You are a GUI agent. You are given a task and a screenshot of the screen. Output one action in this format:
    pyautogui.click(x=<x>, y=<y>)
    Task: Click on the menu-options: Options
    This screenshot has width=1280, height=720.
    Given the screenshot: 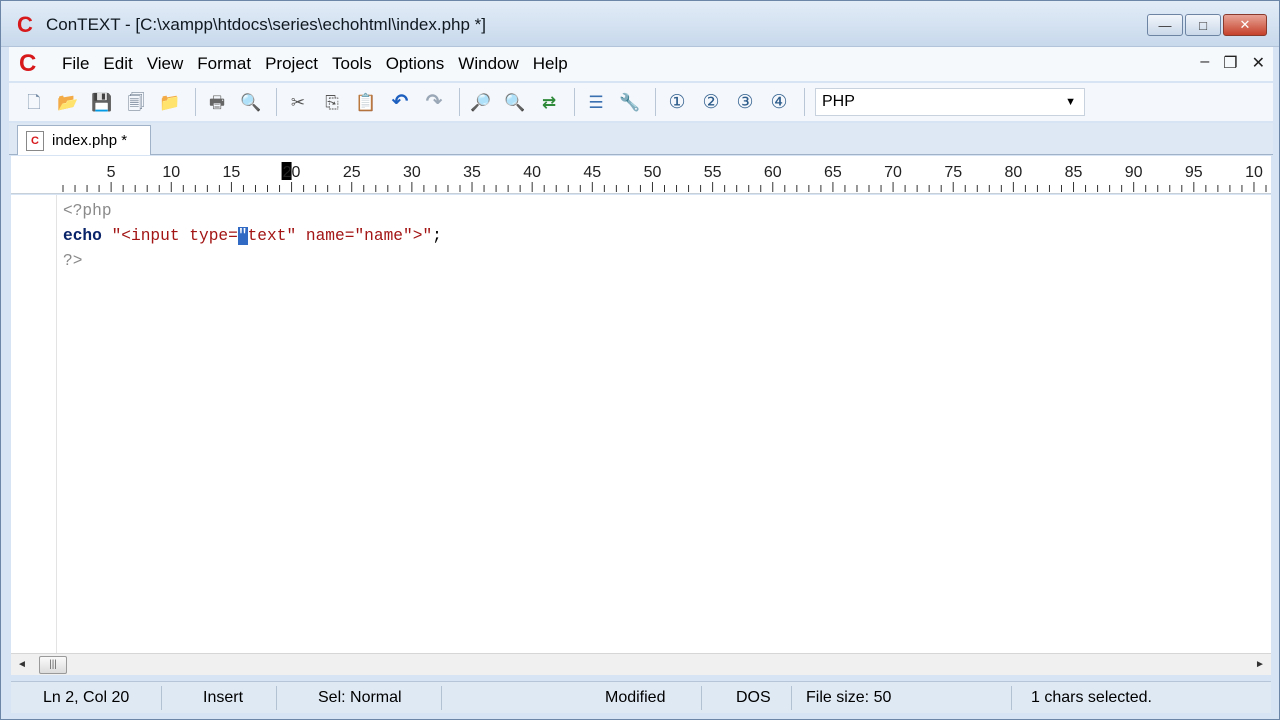 What is the action you would take?
    pyautogui.click(x=415, y=64)
    